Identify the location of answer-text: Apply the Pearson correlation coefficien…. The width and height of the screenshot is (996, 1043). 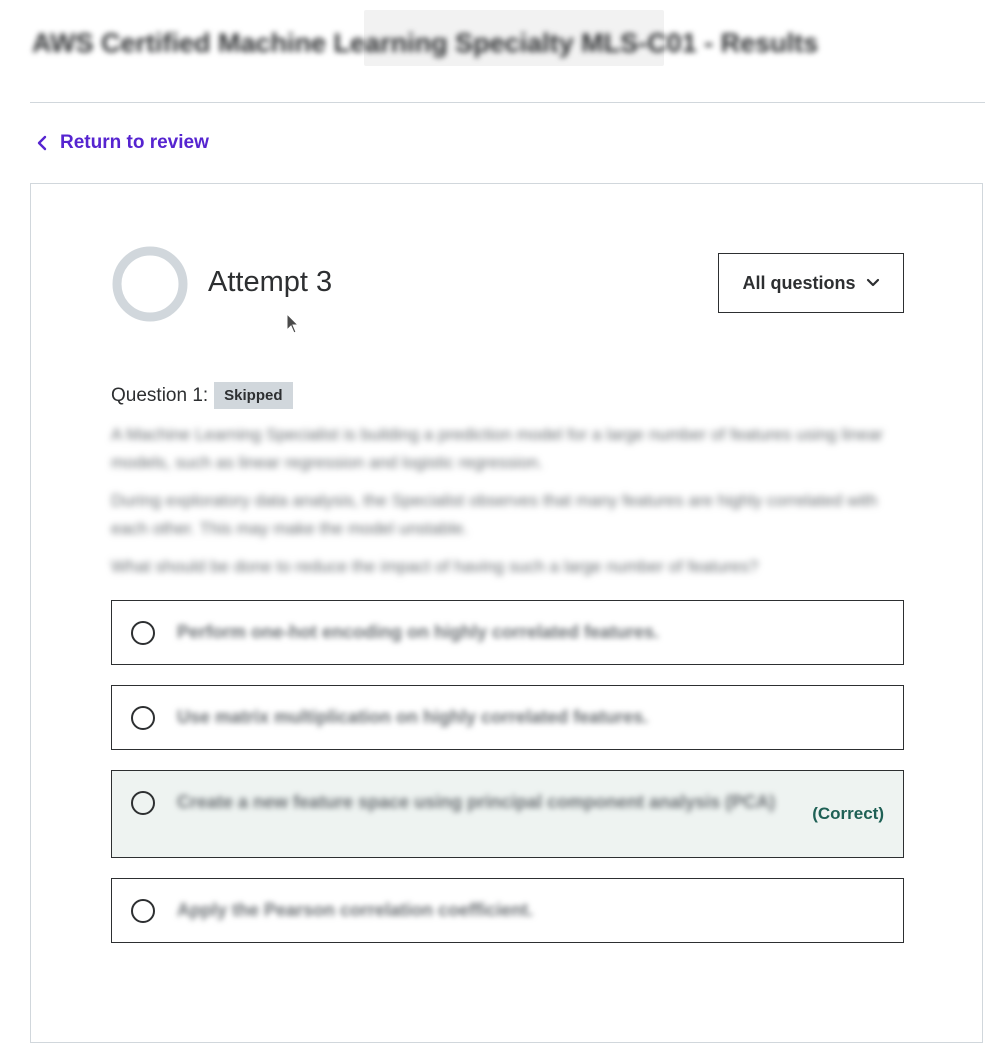
(355, 910).